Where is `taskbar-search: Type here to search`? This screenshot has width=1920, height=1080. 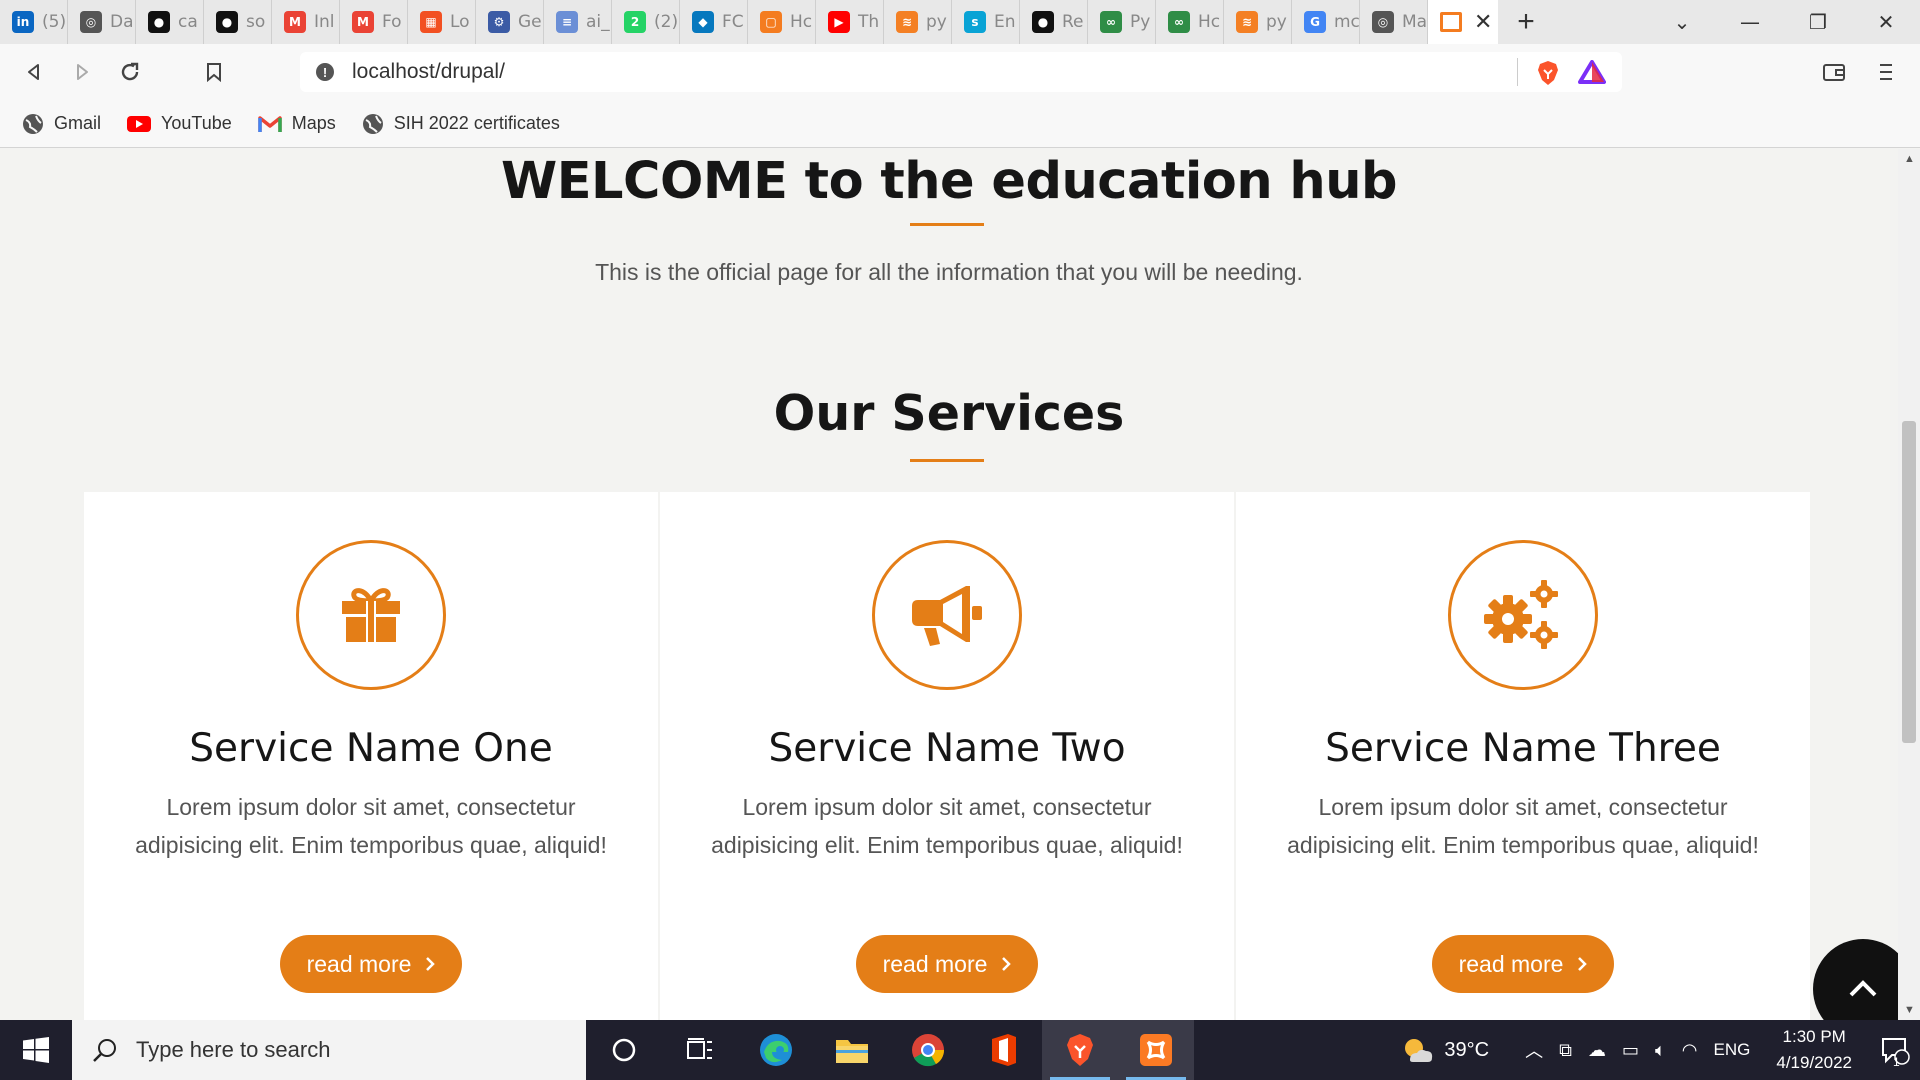
taskbar-search: Type here to search is located at coordinates (329, 1050).